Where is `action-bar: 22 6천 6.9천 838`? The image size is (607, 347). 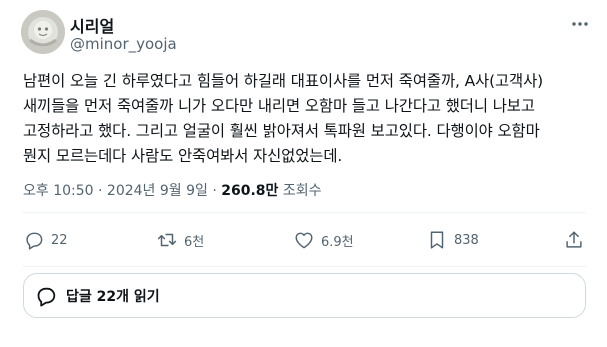 action-bar: 22 6천 6.9천 838 is located at coordinates (305, 241).